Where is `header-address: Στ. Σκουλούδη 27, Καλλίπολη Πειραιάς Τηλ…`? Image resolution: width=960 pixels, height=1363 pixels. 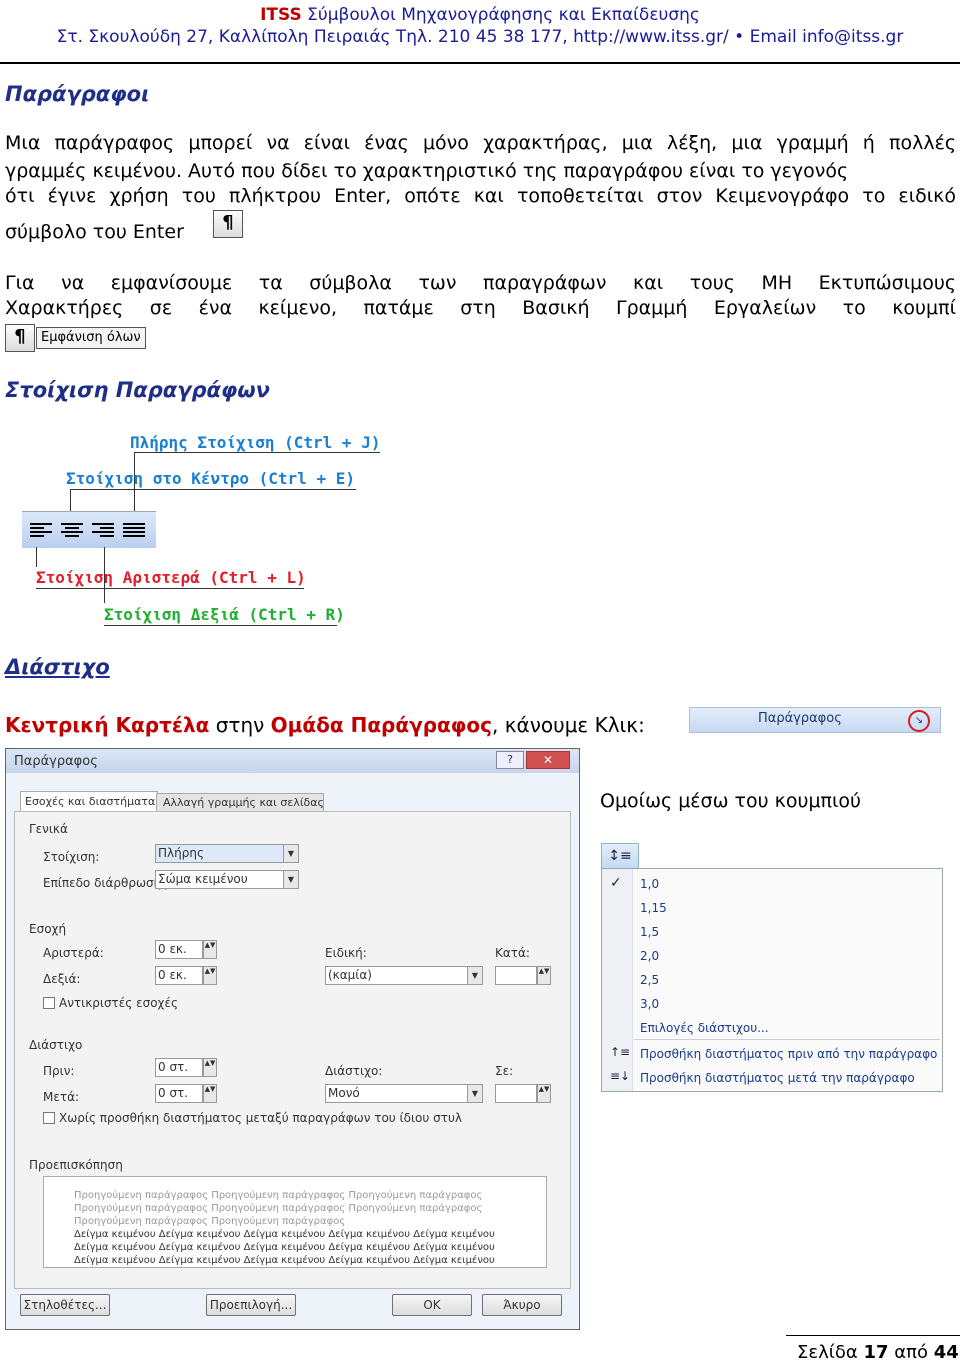
header-address: Στ. Σκουλούδη 27, Καλλίπολη Πειραιάς Τηλ… is located at coordinates (480, 37).